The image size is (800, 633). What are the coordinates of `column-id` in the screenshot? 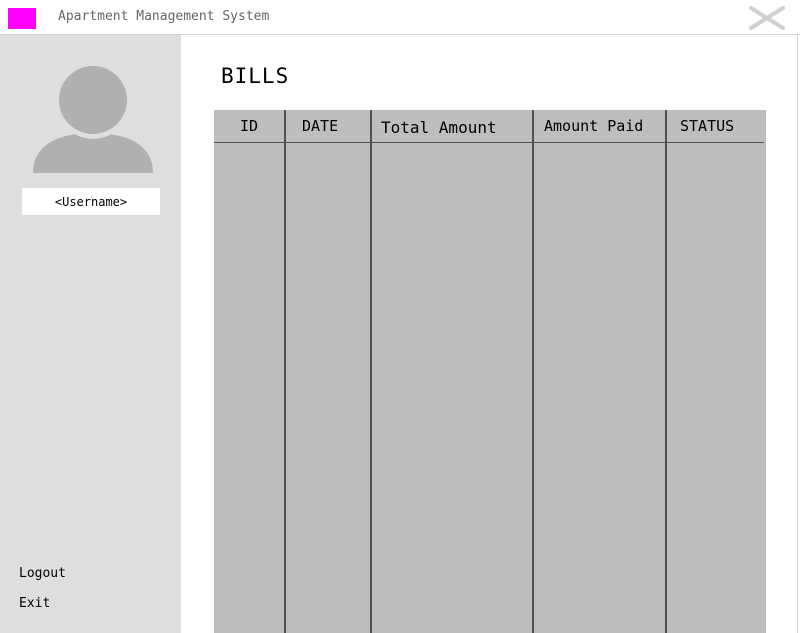 It's located at (249, 371).